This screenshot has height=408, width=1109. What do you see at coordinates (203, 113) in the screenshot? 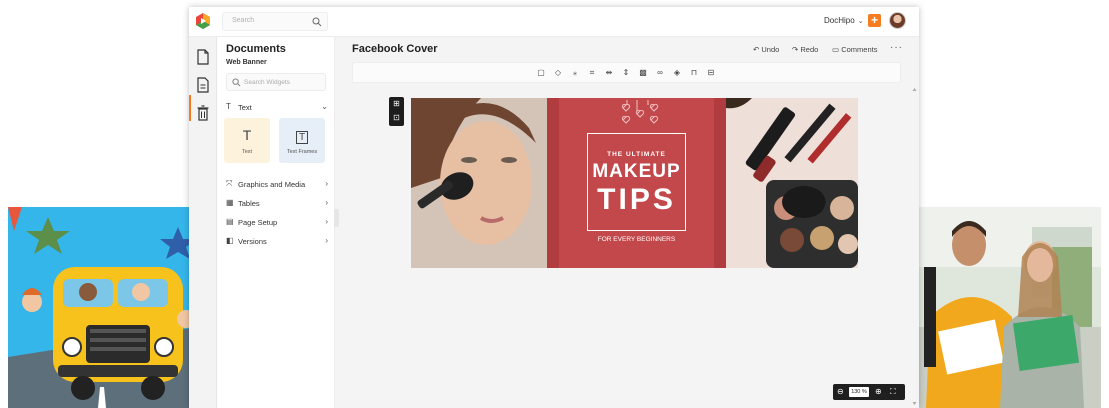
I see `trash-icon` at bounding box center [203, 113].